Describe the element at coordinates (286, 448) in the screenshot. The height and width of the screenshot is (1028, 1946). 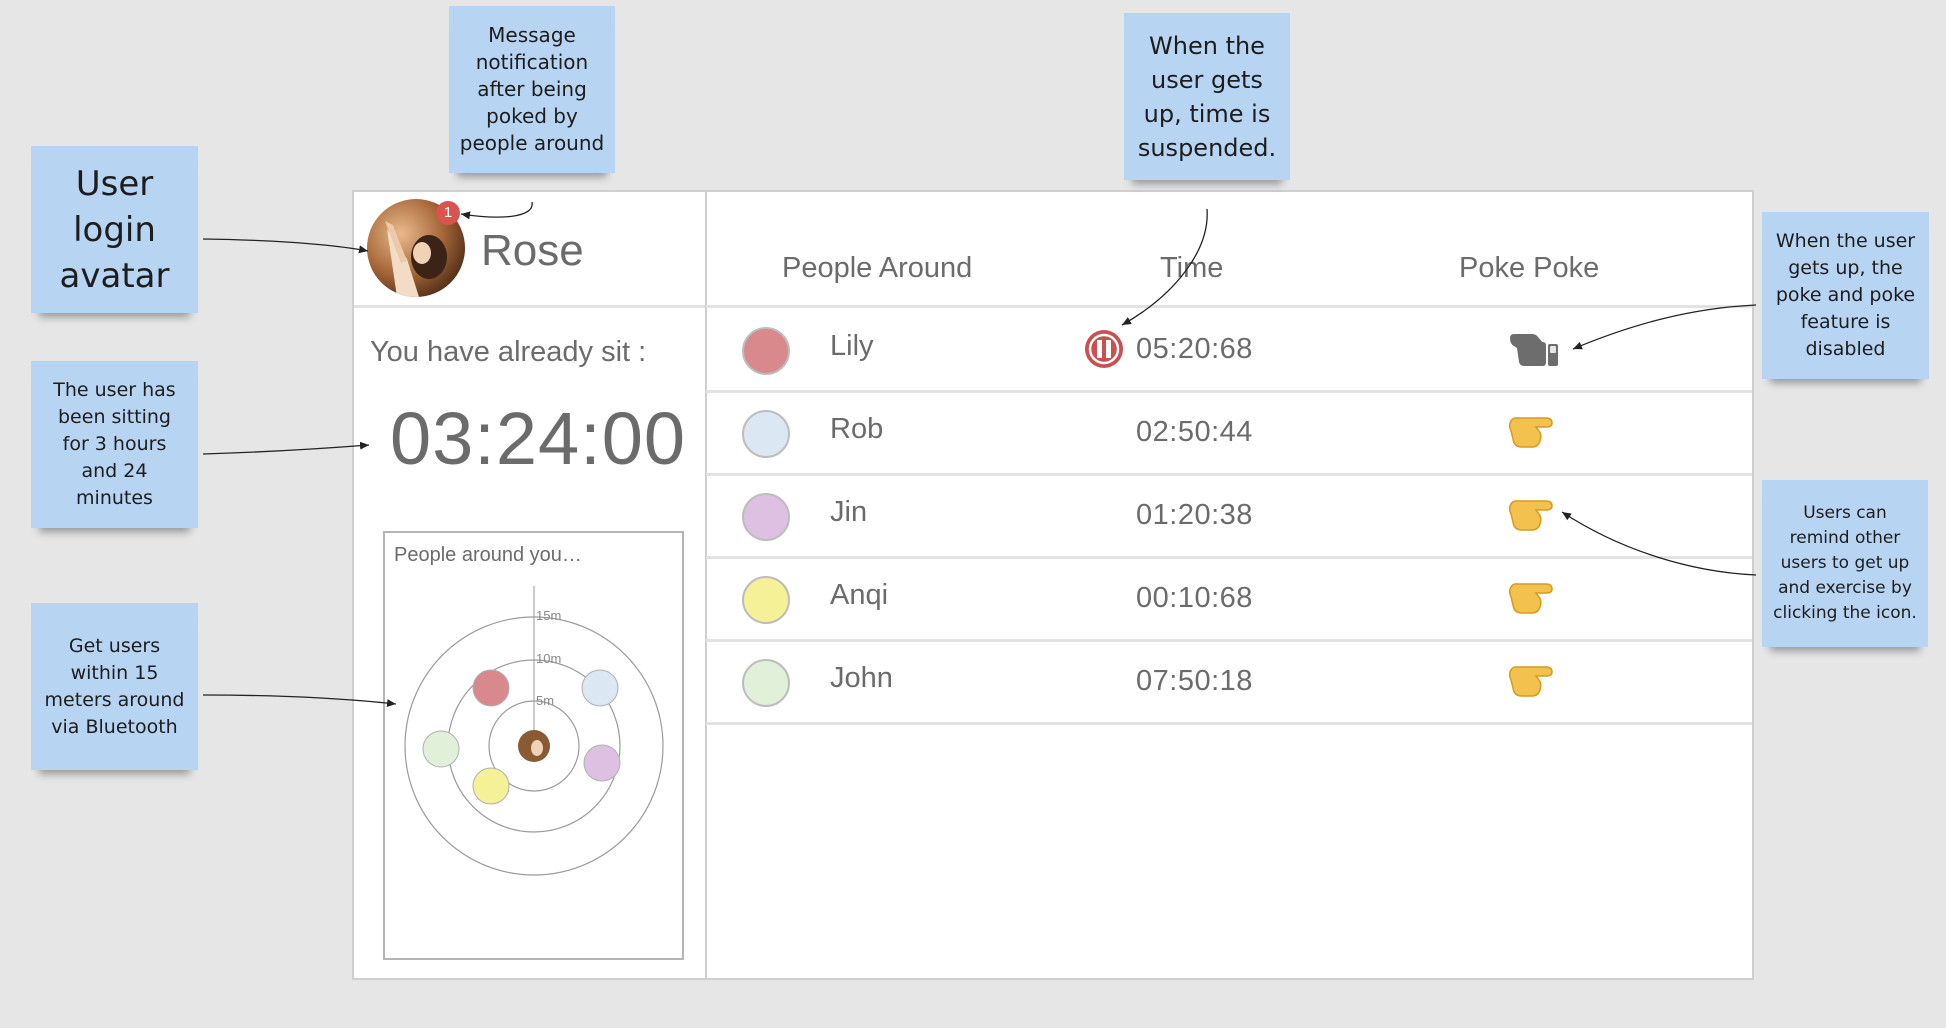
I see `arrow-sitting` at that location.